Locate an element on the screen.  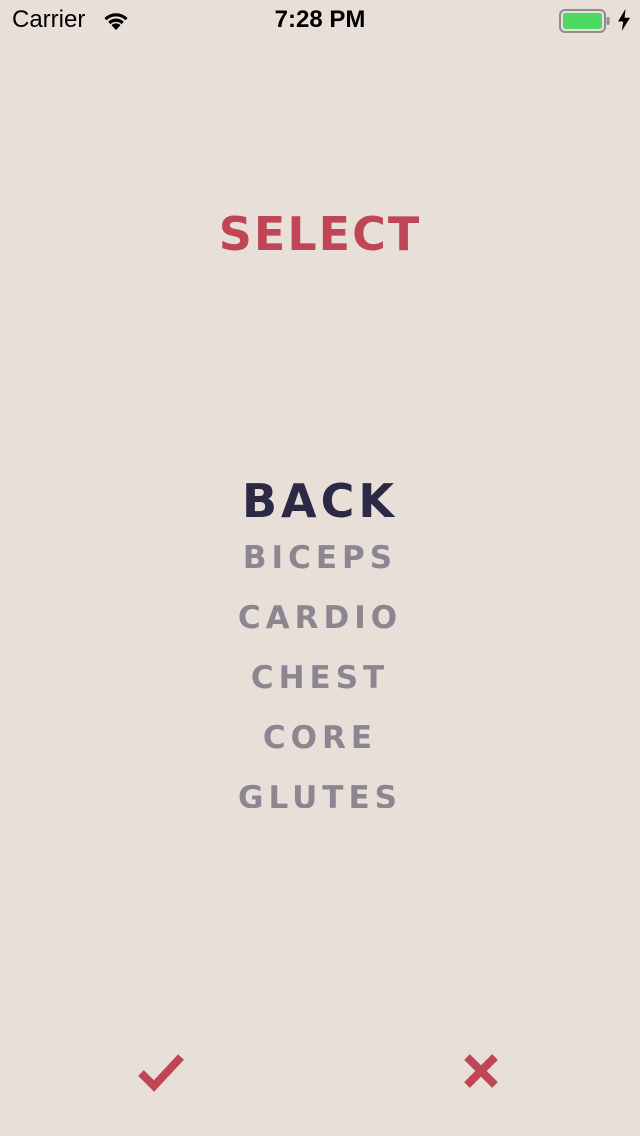
checkmark-icon is located at coordinates (161, 1073).